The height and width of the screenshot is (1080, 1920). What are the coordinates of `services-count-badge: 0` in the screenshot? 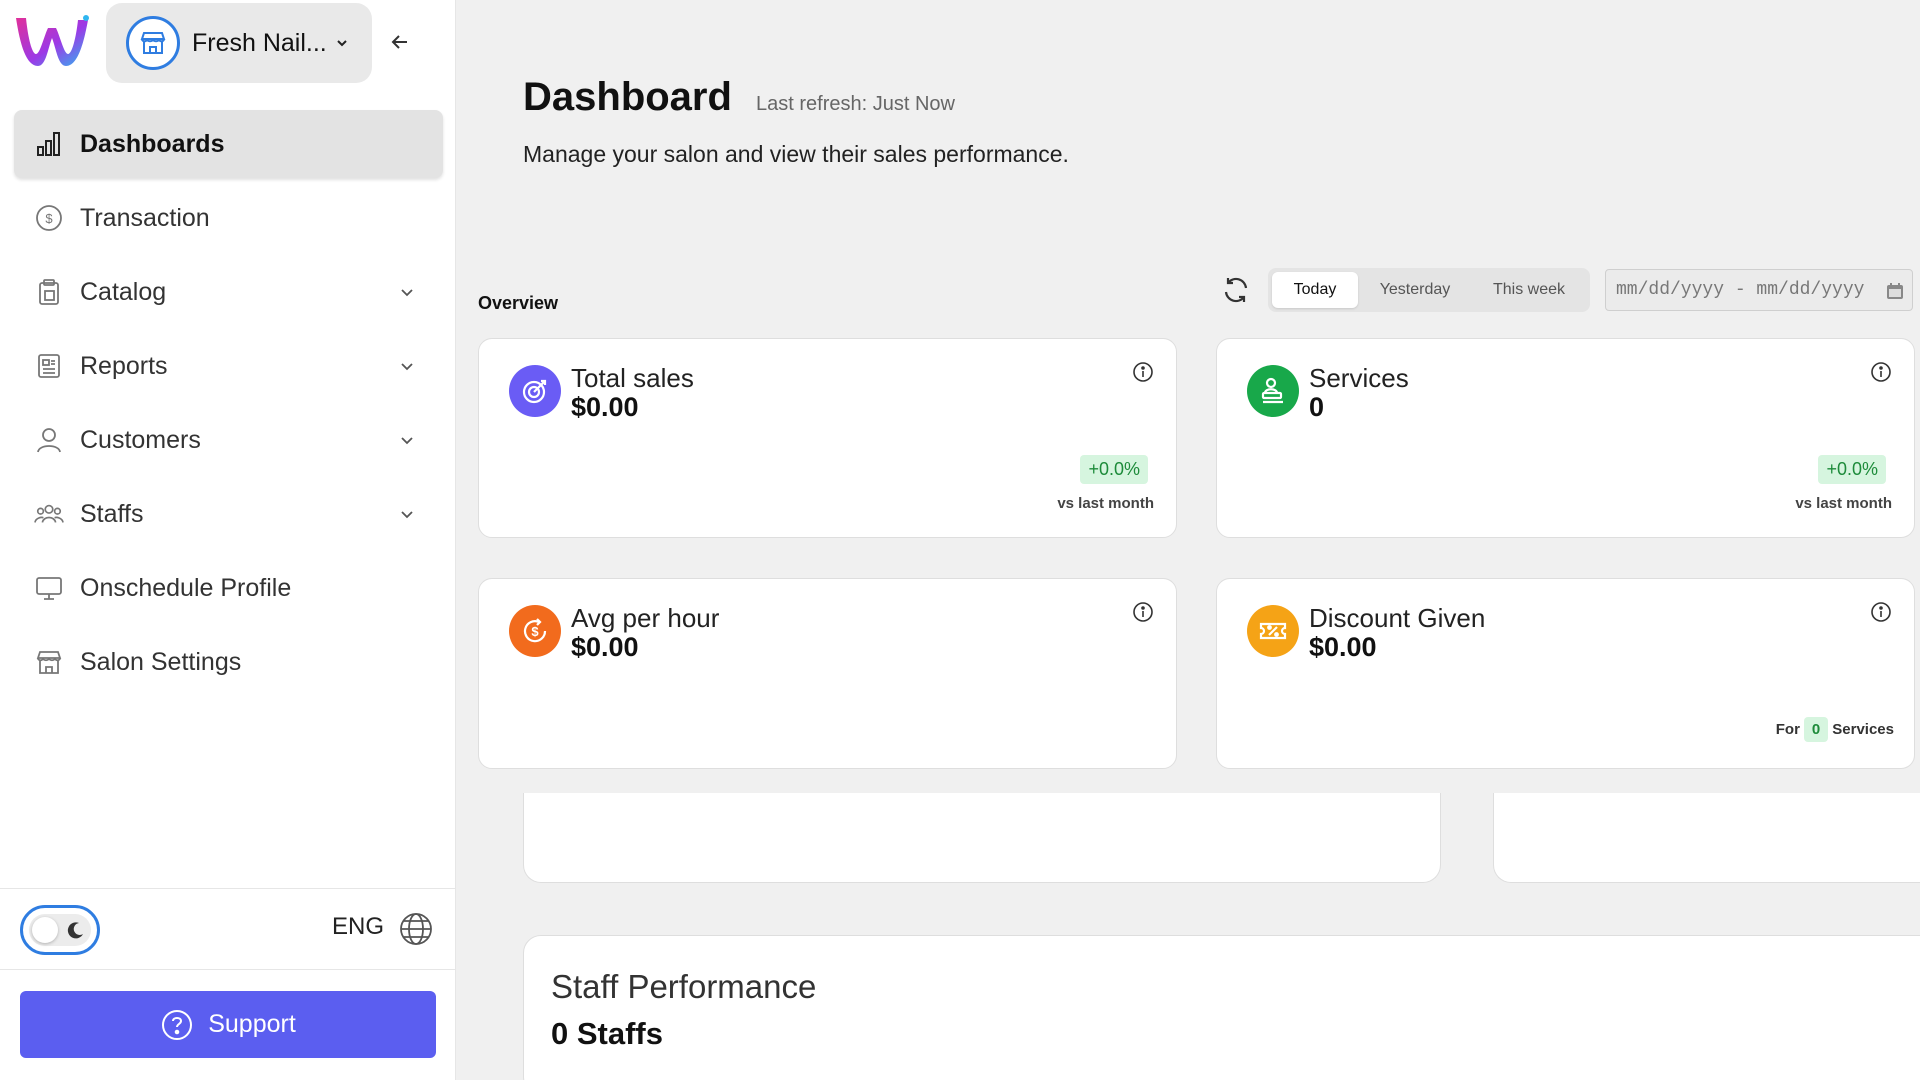 It's located at (1816, 729).